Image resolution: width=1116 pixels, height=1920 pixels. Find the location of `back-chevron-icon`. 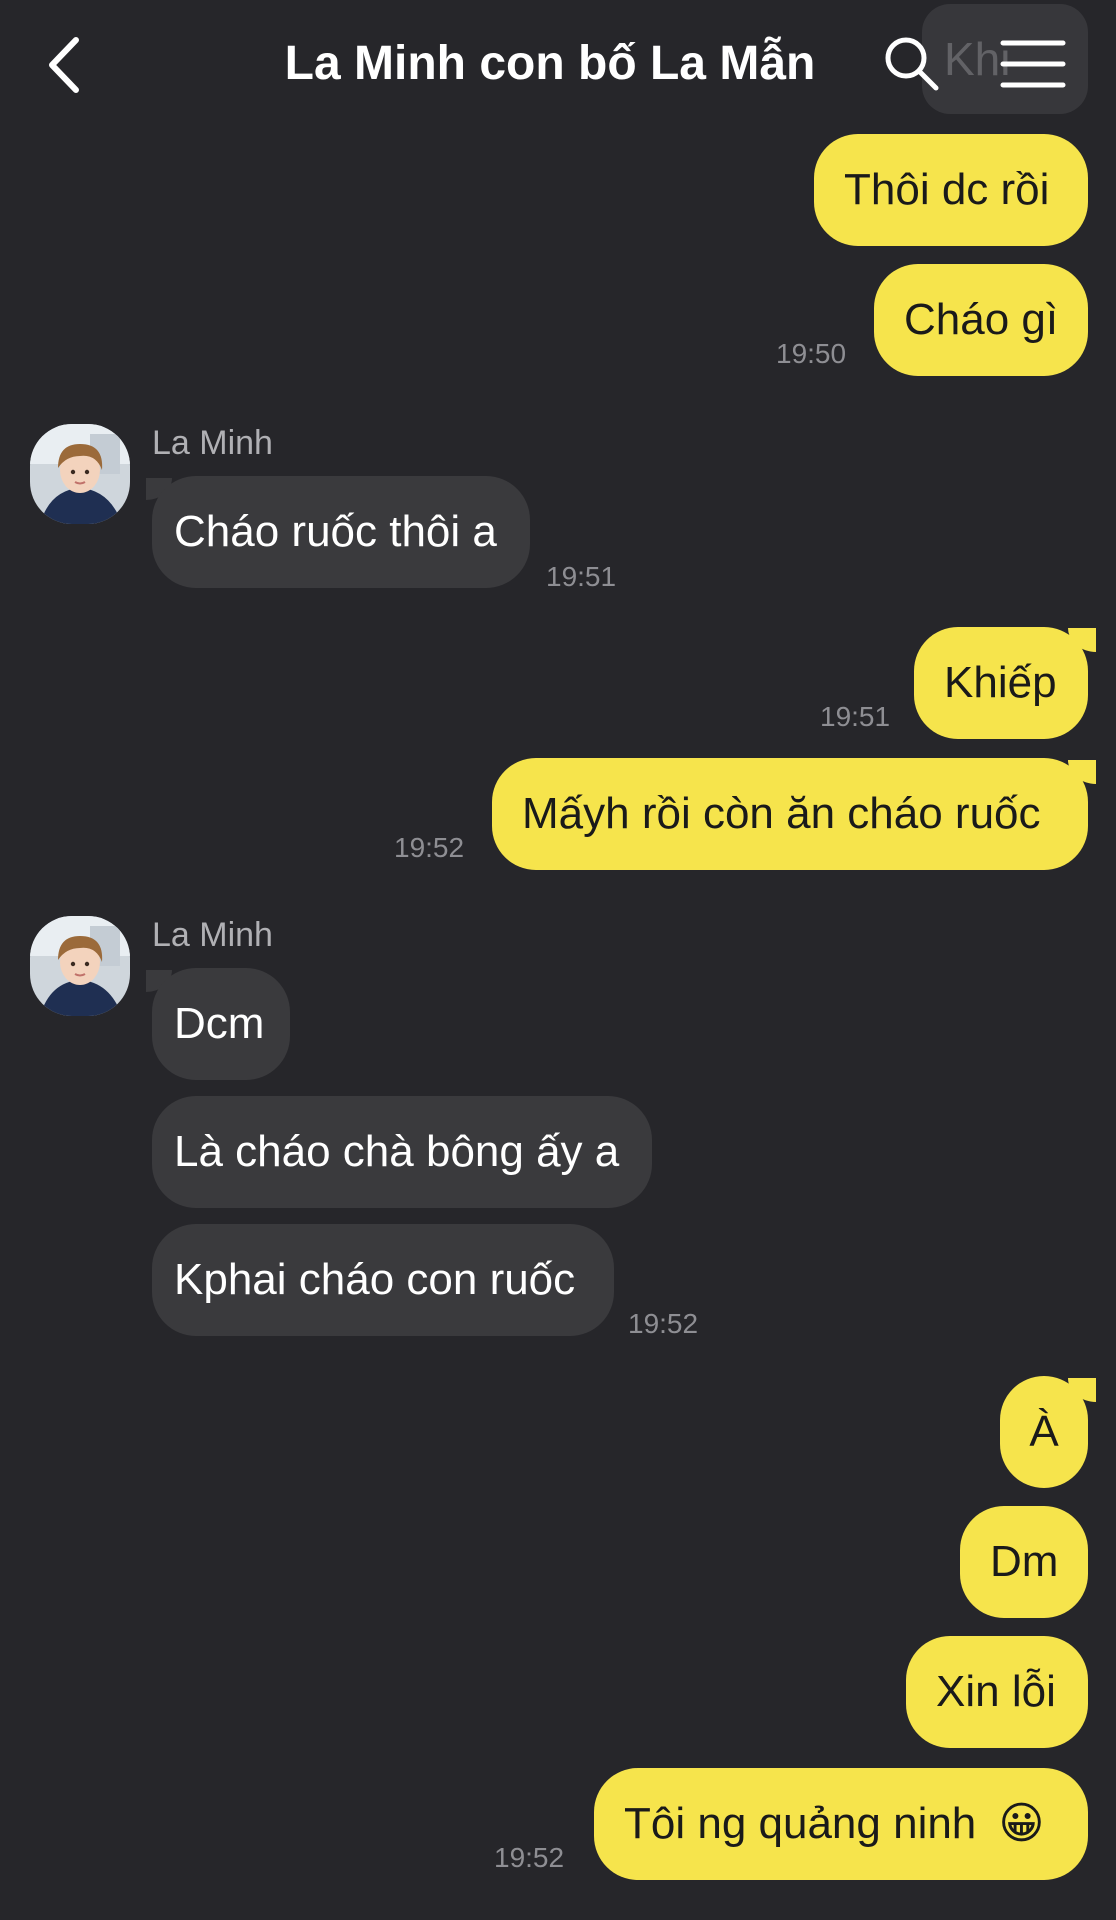

back-chevron-icon is located at coordinates (64, 65).